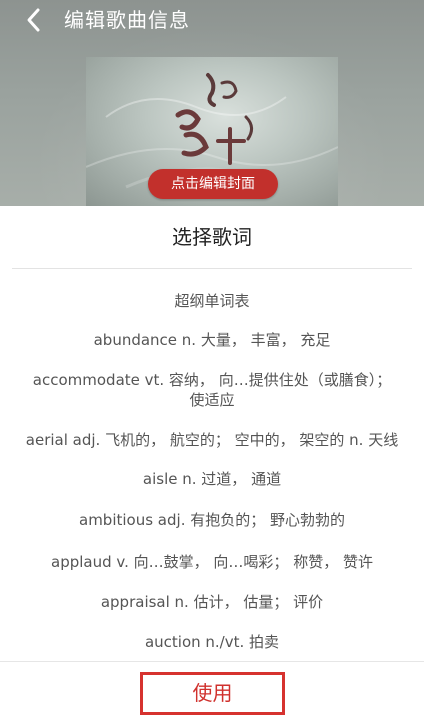  What do you see at coordinates (212, 340) in the screenshot?
I see `list-item: abundance n. 大量， 丰富， 充足` at bounding box center [212, 340].